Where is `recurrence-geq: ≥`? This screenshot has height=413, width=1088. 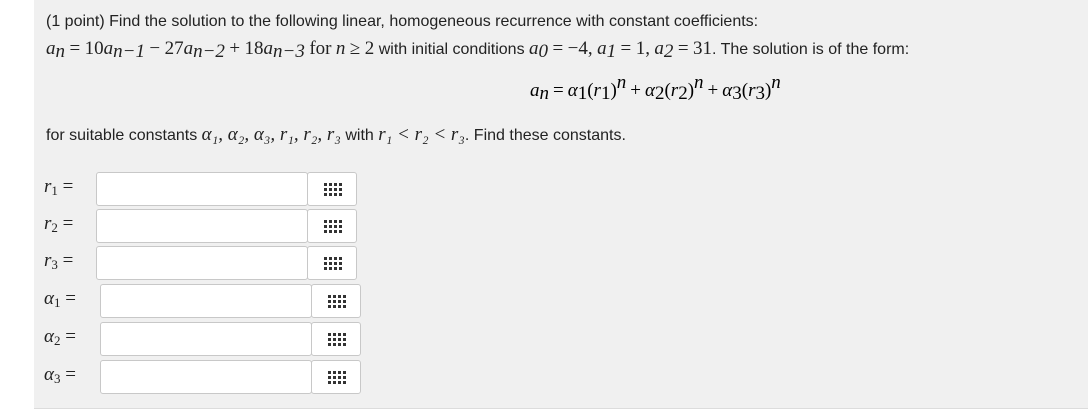
recurrence-geq: ≥ is located at coordinates (355, 48).